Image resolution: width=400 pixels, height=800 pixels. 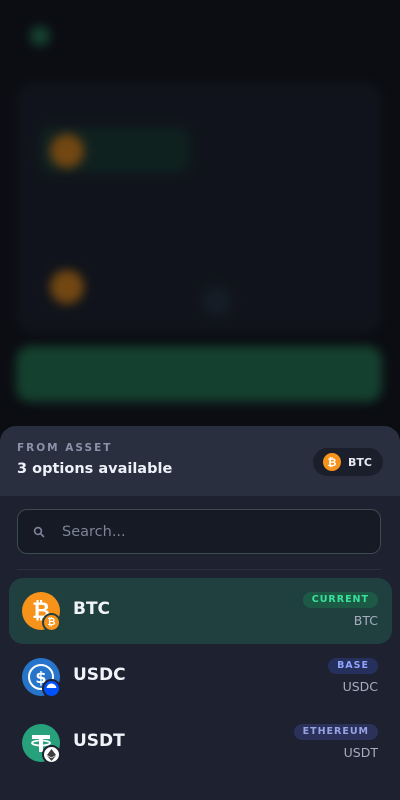 What do you see at coordinates (65, 448) in the screenshot?
I see `from-asset-label: FROM ASSET` at bounding box center [65, 448].